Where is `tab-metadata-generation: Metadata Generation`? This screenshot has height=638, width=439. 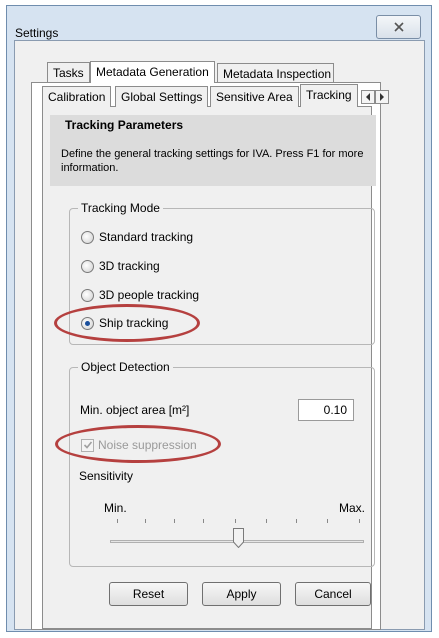 tab-metadata-generation: Metadata Generation is located at coordinates (152, 72).